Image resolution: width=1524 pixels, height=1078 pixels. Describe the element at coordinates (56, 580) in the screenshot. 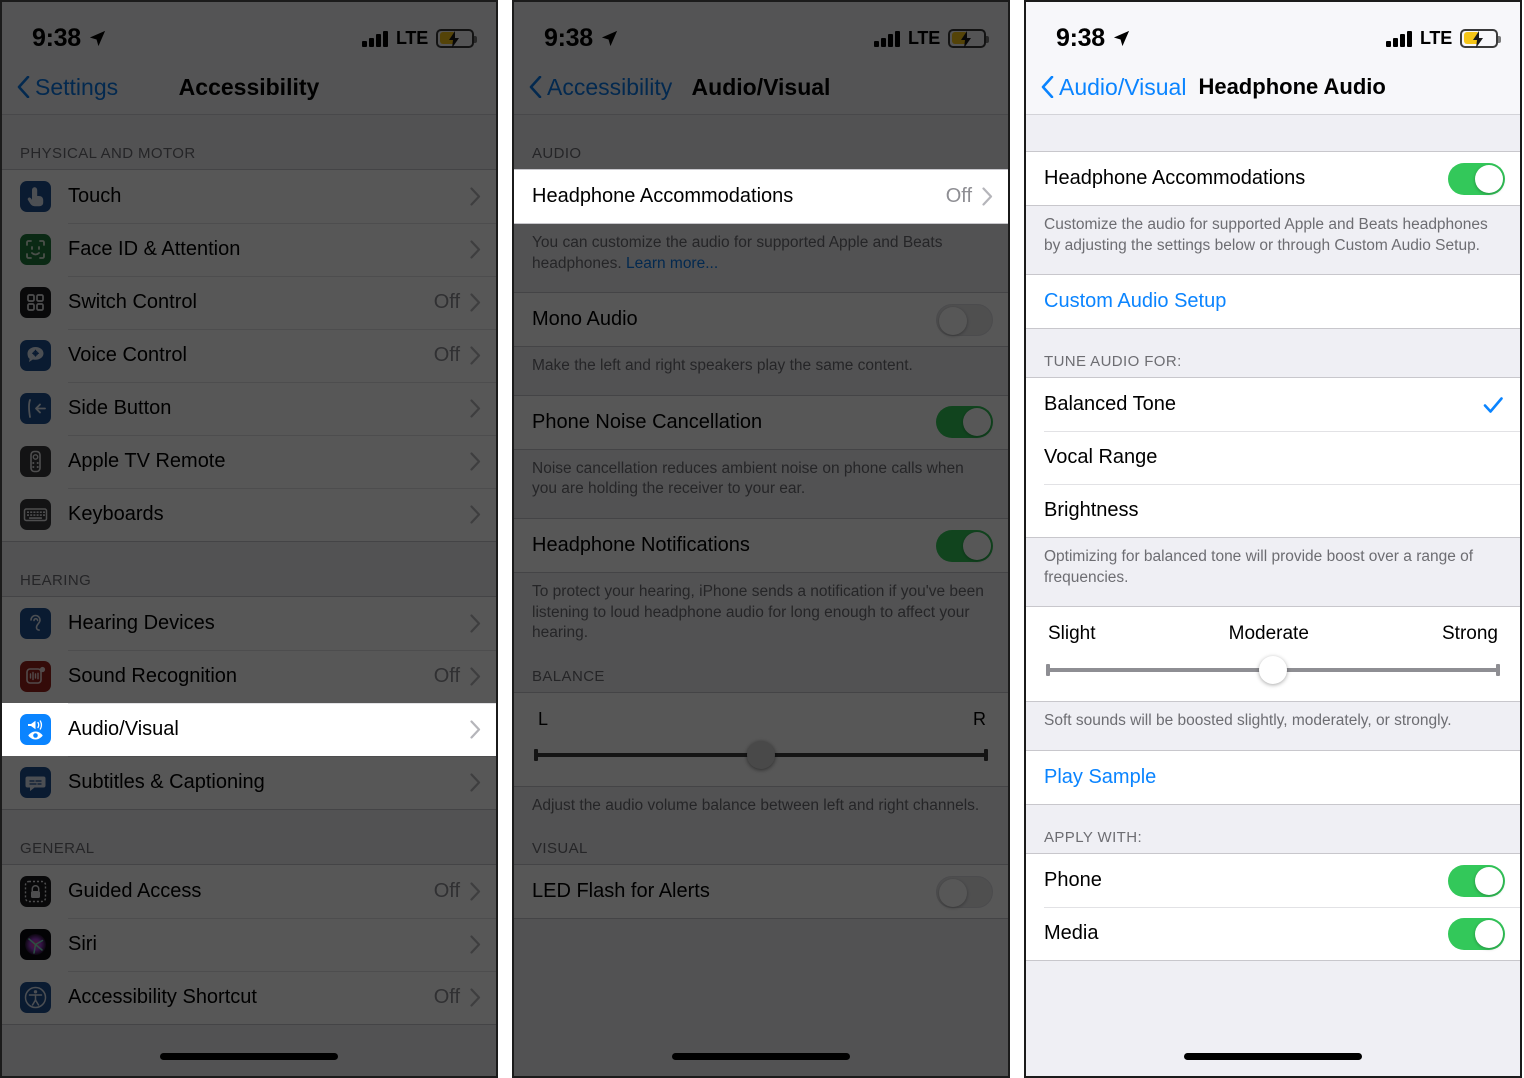

I see `section-header-hearing: HEARING` at that location.